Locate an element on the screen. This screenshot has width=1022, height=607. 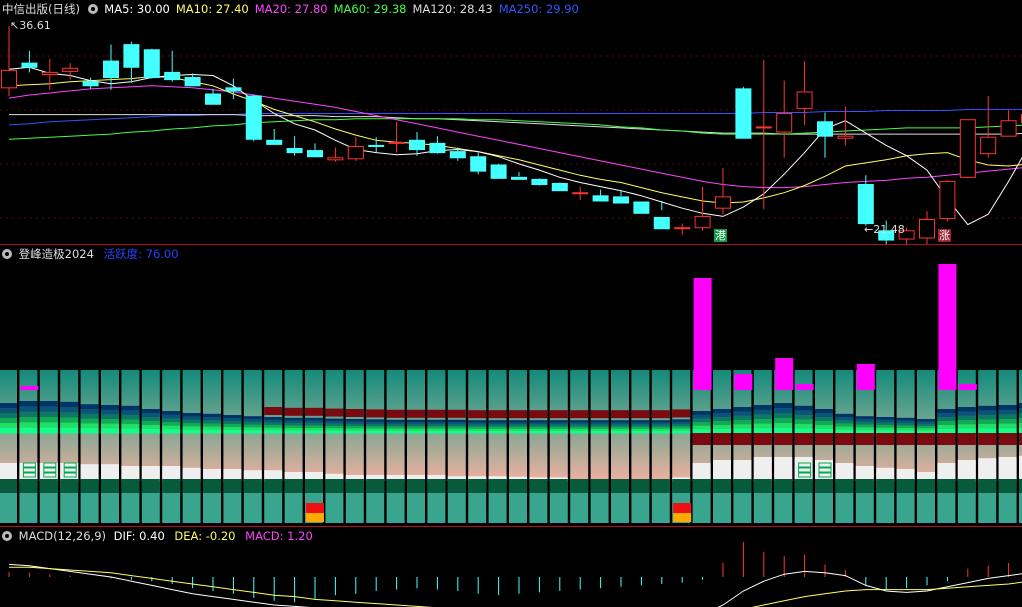
dea-value: DEA: -0.20 is located at coordinates (205, 536).